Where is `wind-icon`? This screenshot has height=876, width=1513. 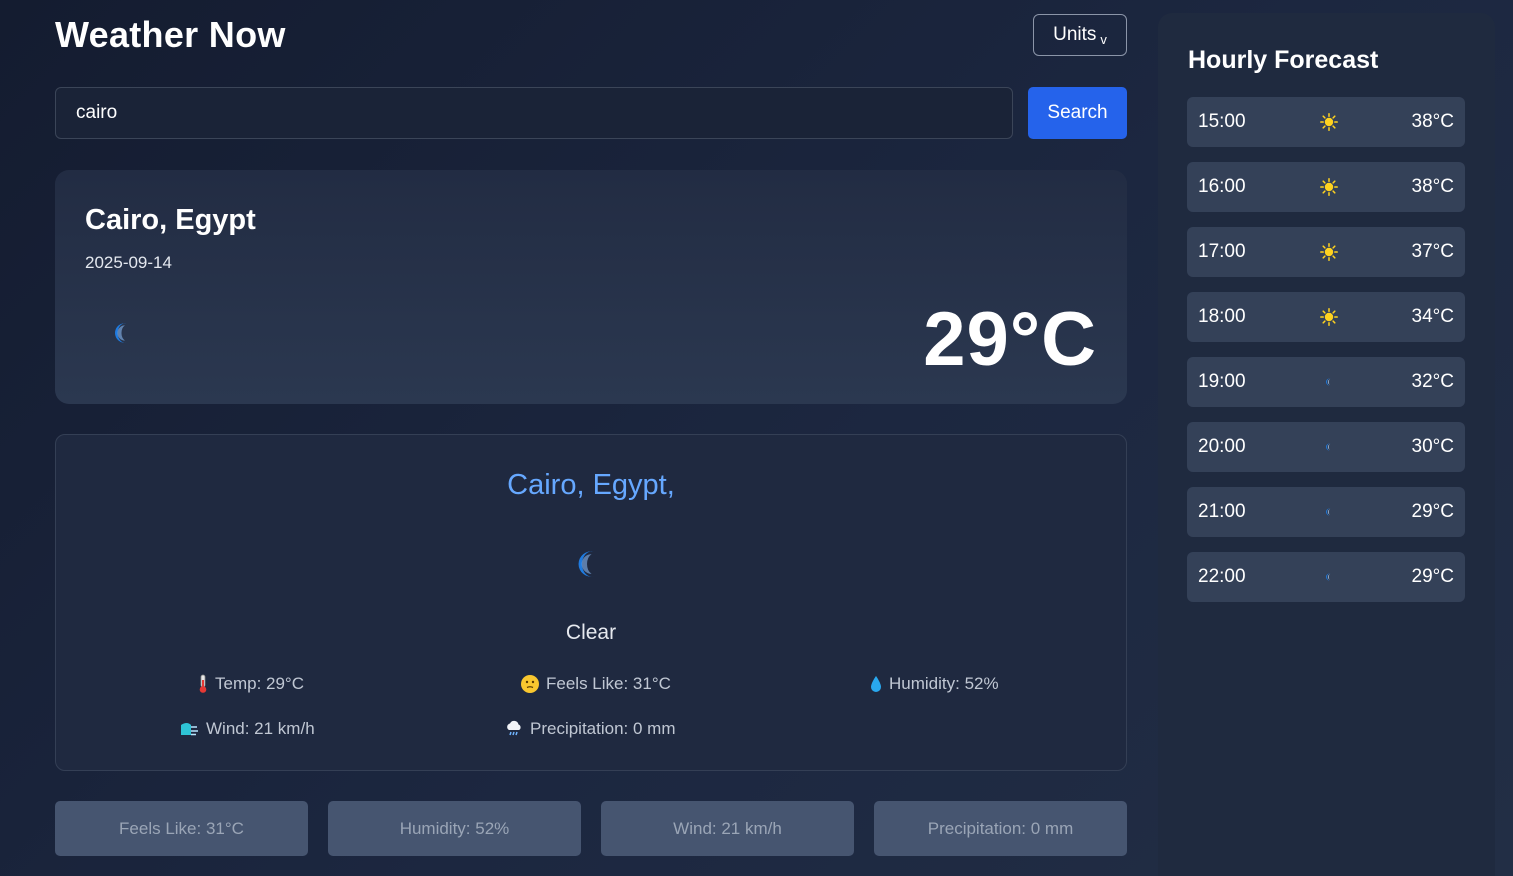 wind-icon is located at coordinates (189, 729).